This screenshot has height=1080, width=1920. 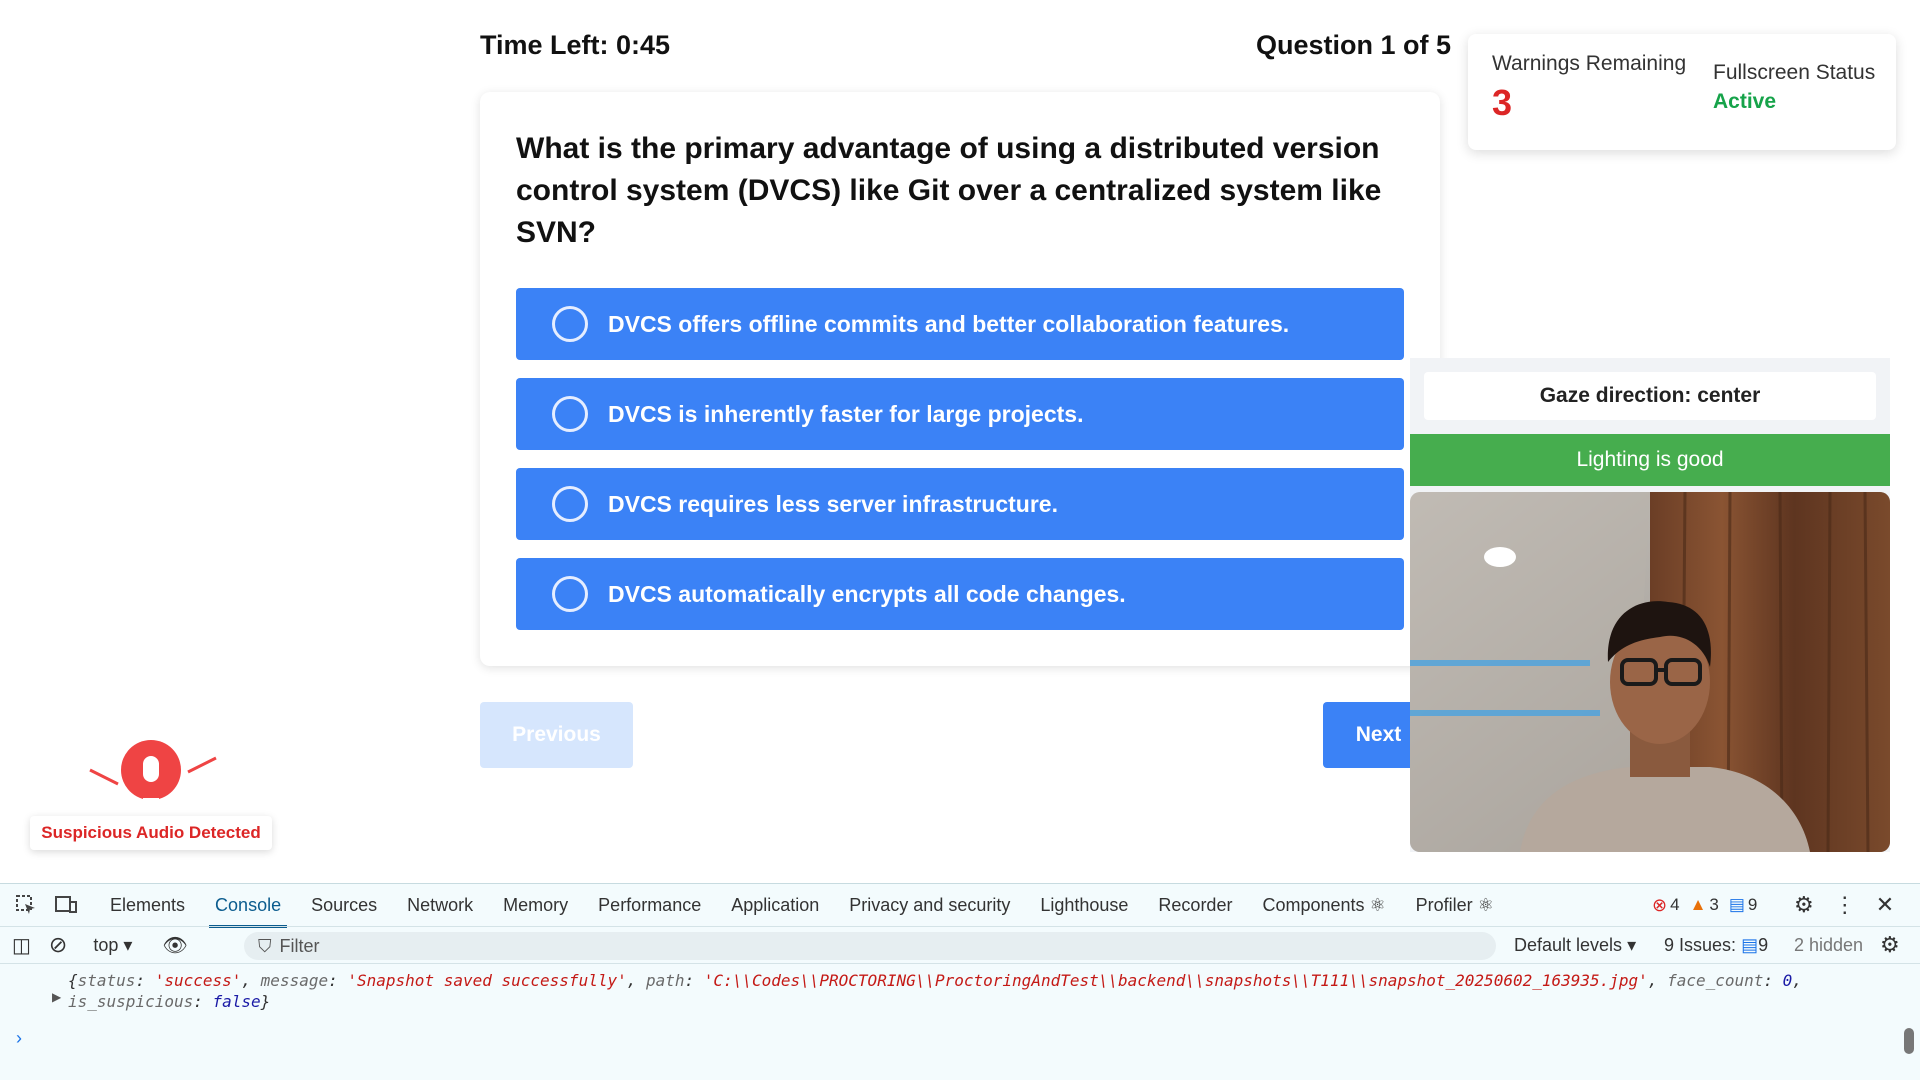 I want to click on tab-privacy-security: Privacy and security, so click(x=929, y=905).